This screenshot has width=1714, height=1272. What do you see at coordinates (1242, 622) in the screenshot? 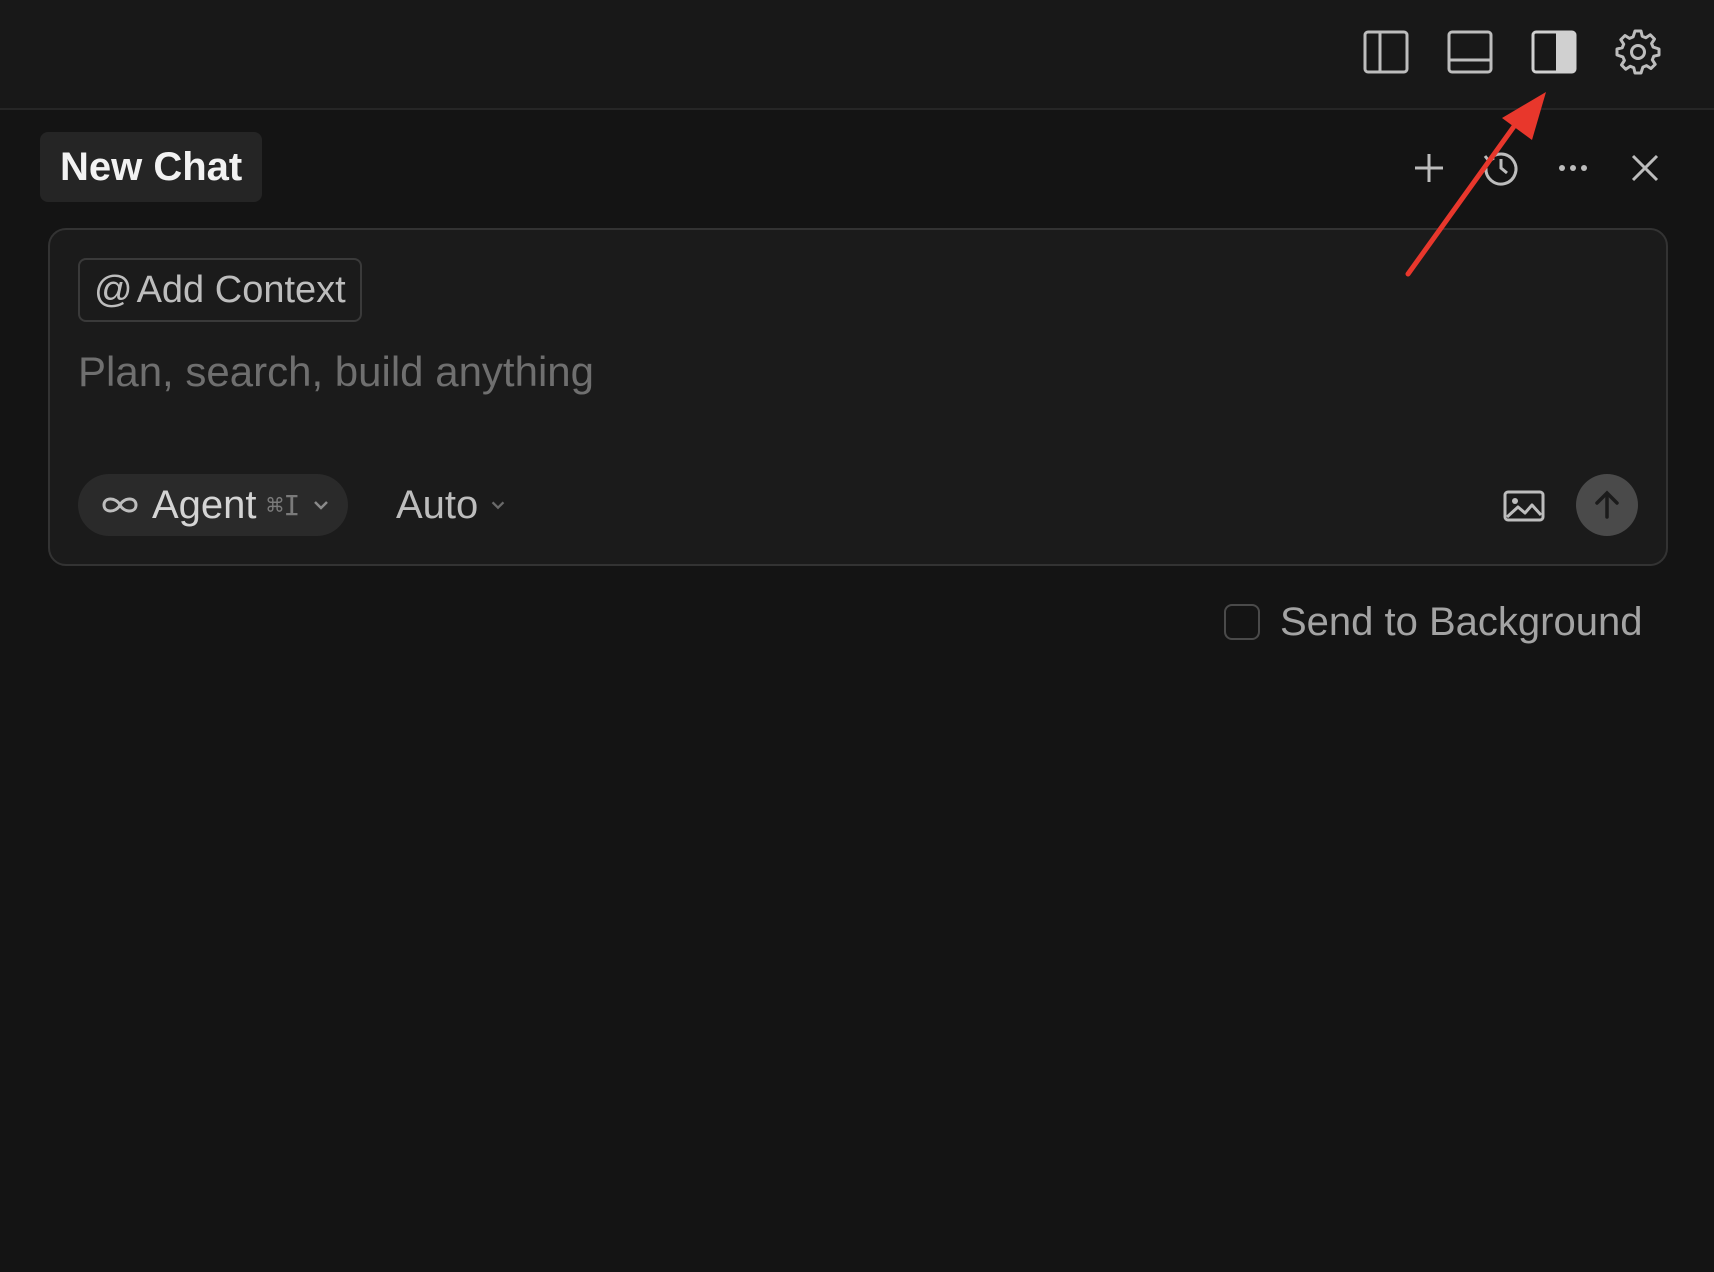
I see `send-to-background-checkbox` at bounding box center [1242, 622].